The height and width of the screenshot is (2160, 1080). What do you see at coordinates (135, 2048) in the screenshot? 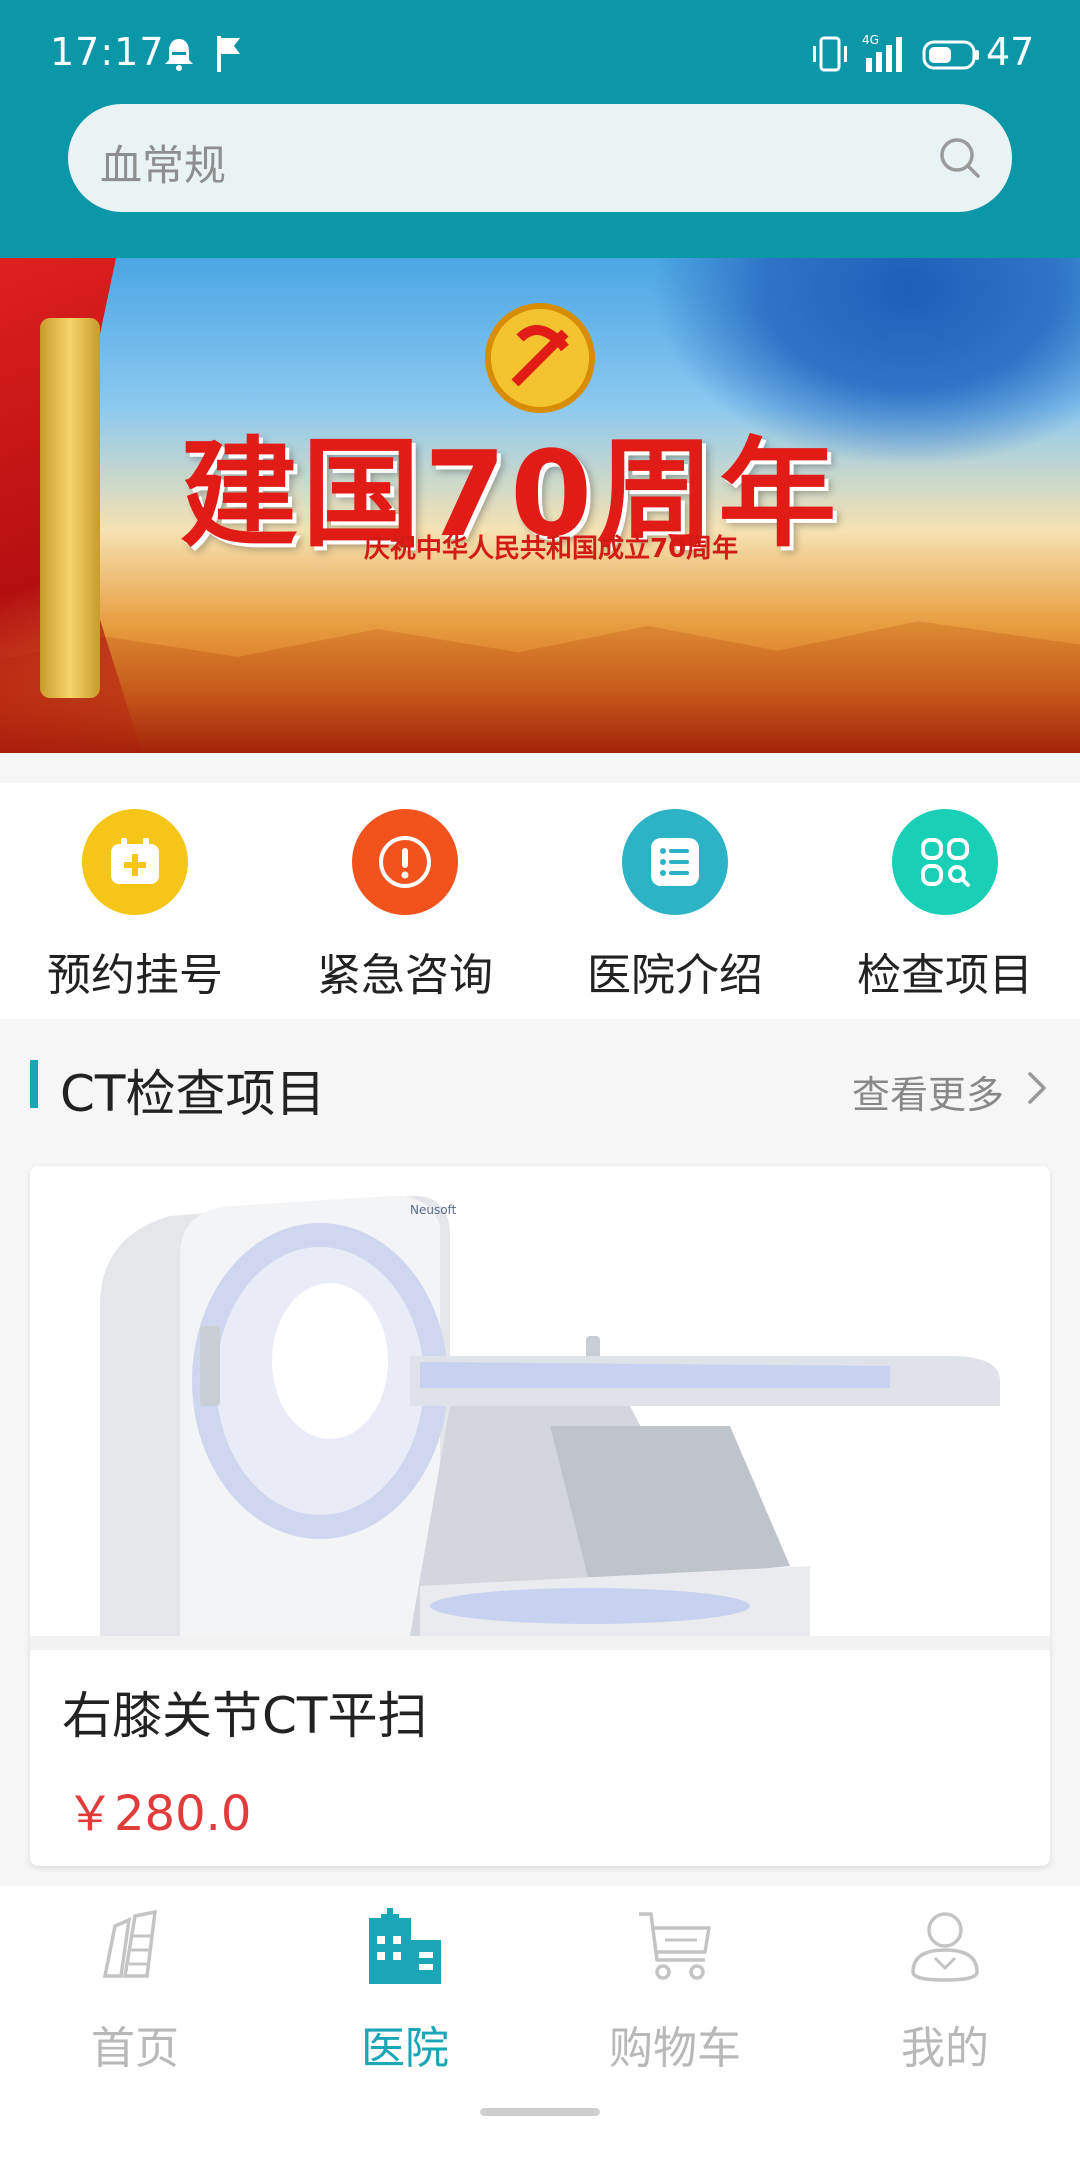
I see `tab-label: 首页` at bounding box center [135, 2048].